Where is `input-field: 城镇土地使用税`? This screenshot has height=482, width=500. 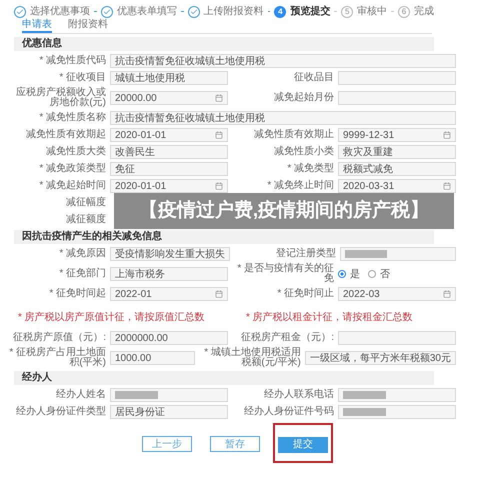
input-field: 城镇土地使用税 is located at coordinates (169, 78).